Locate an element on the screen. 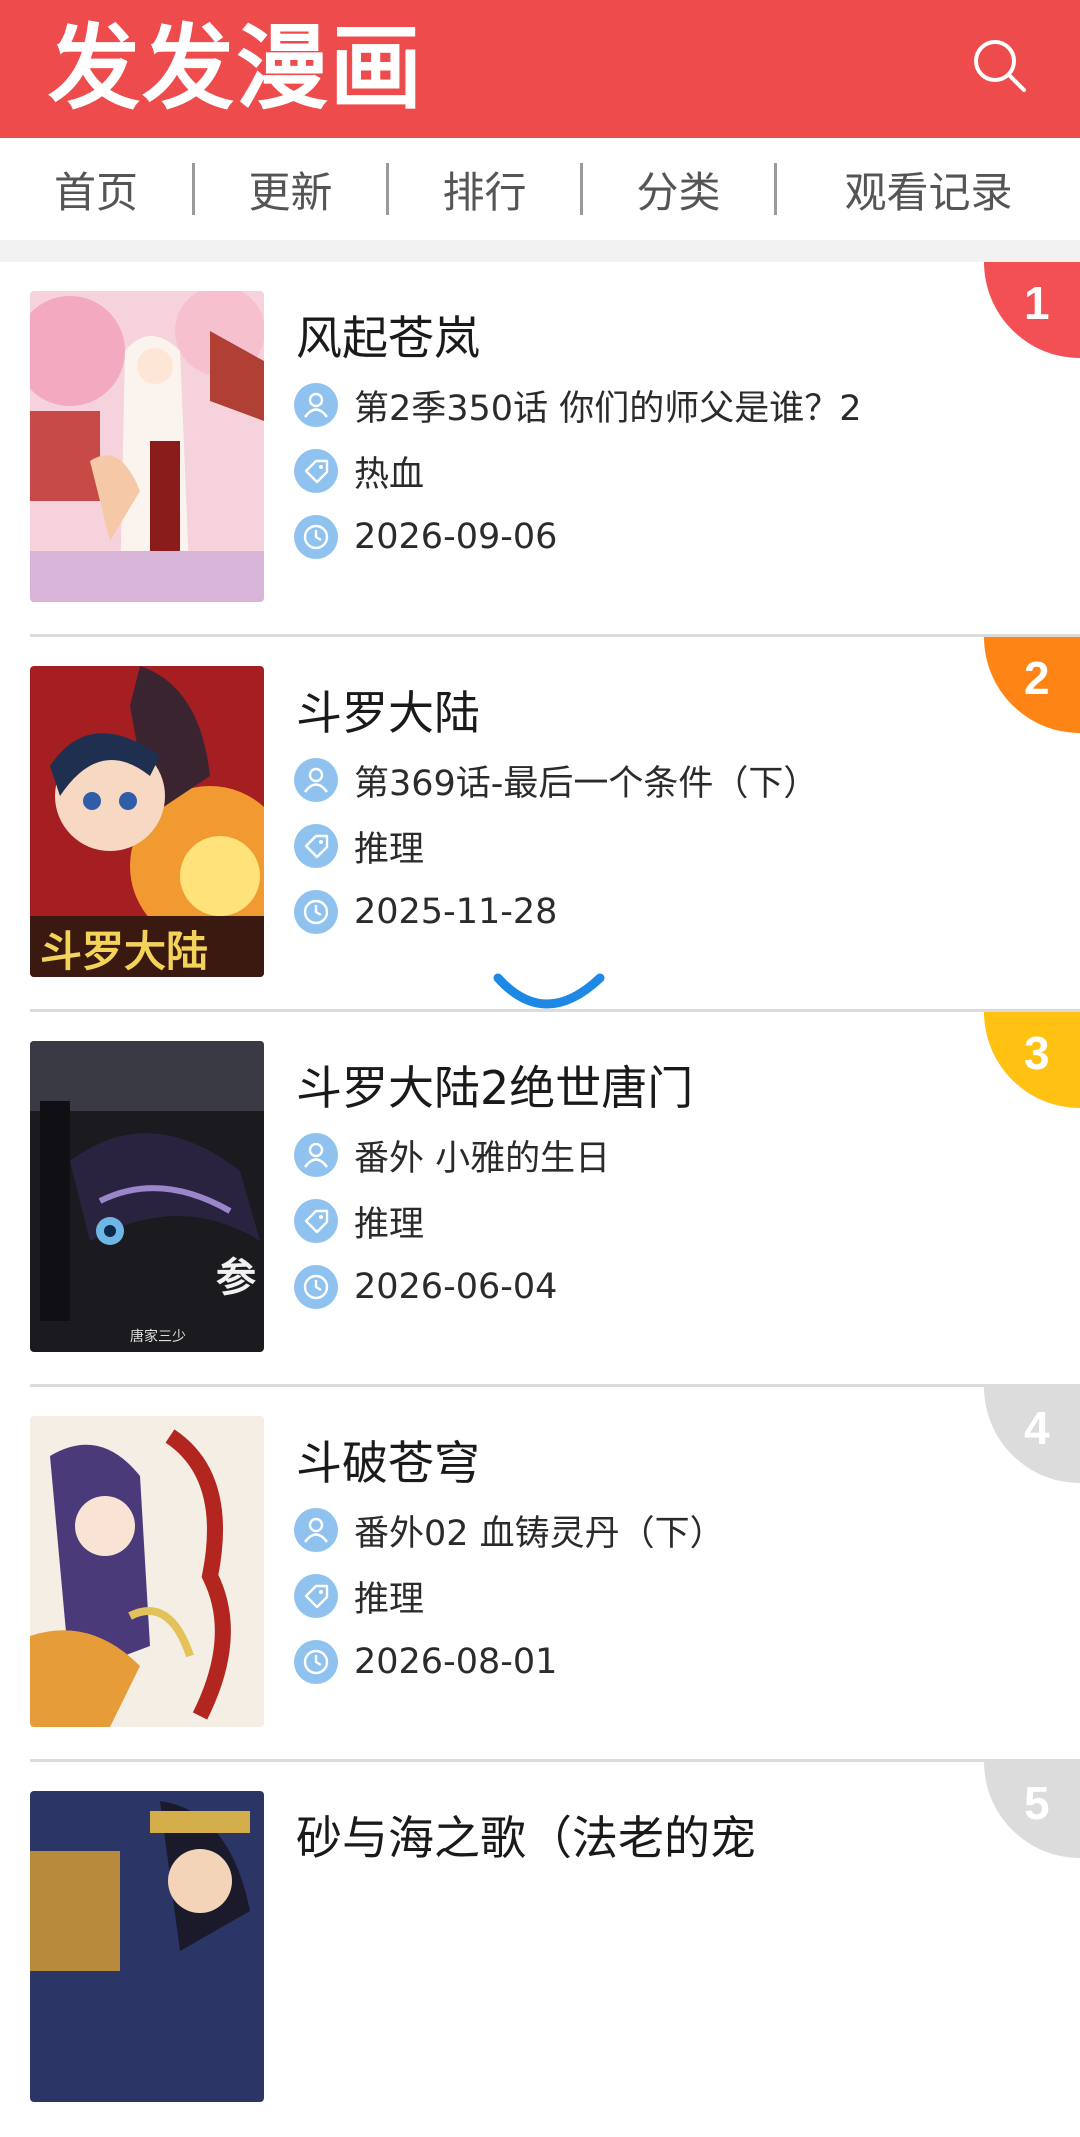 The image size is (1080, 2137). latest-chapter: 番外02 血铸灵丹（下） is located at coordinates (509, 1530).